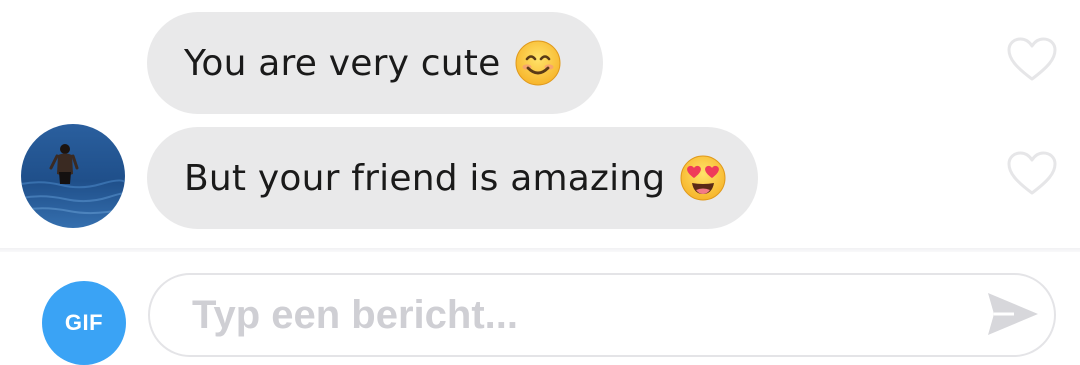 This screenshot has height=365, width=1080. I want to click on smiling-face-icon, so click(538, 63).